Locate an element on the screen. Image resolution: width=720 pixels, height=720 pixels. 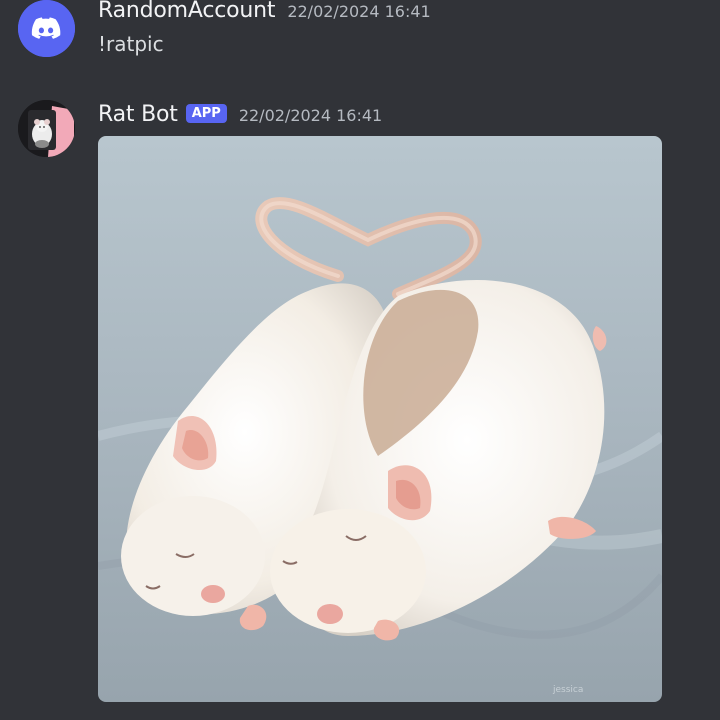
discord-logo-icon is located at coordinates (46, 28).